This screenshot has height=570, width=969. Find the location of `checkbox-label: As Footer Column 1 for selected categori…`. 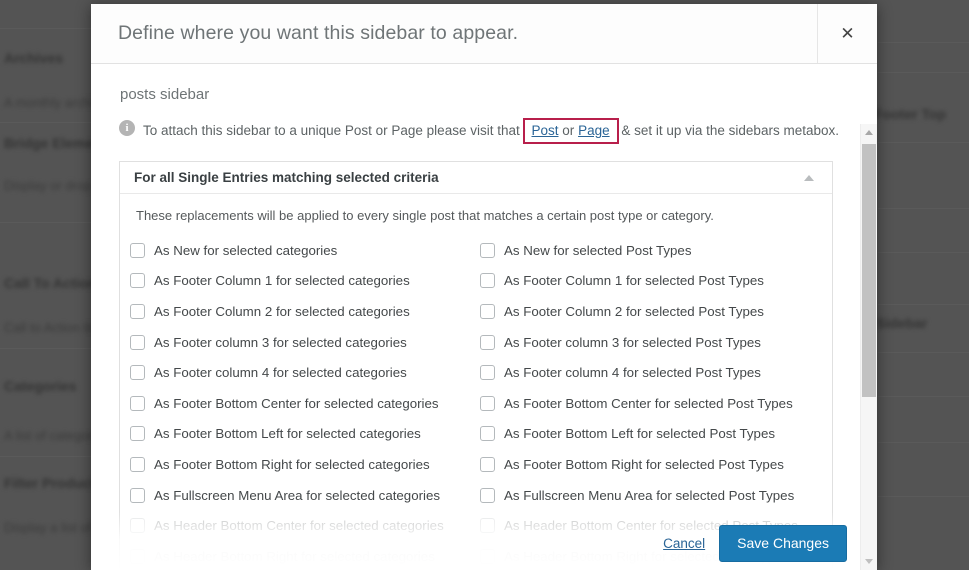

checkbox-label: As Footer Column 1 for selected categori… is located at coordinates (282, 281).